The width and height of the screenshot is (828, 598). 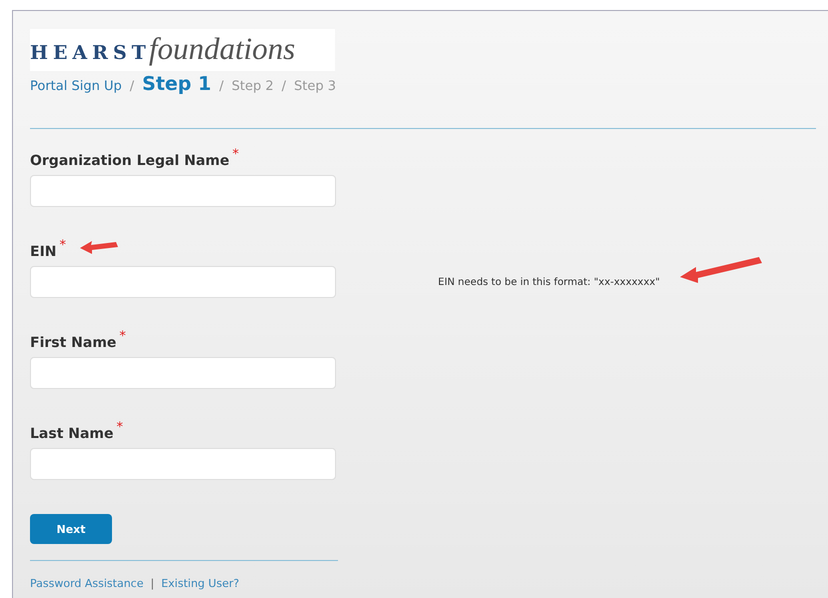 I want to click on footer-link: Existing User?, so click(x=200, y=583).